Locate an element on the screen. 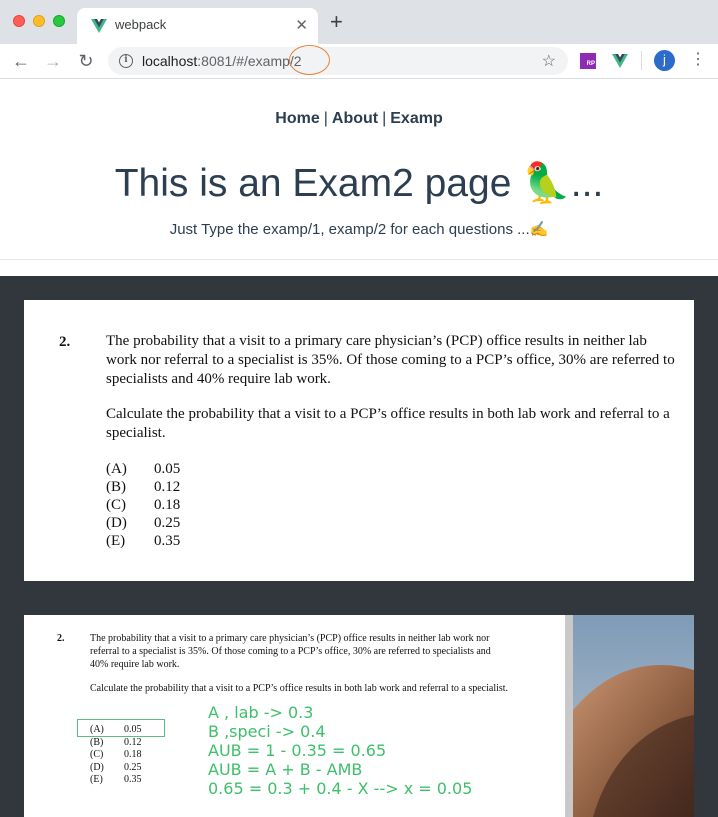 This screenshot has width=718, height=817. note-line: AUB = 1 - 0.35 = 0.65 is located at coordinates (297, 750).